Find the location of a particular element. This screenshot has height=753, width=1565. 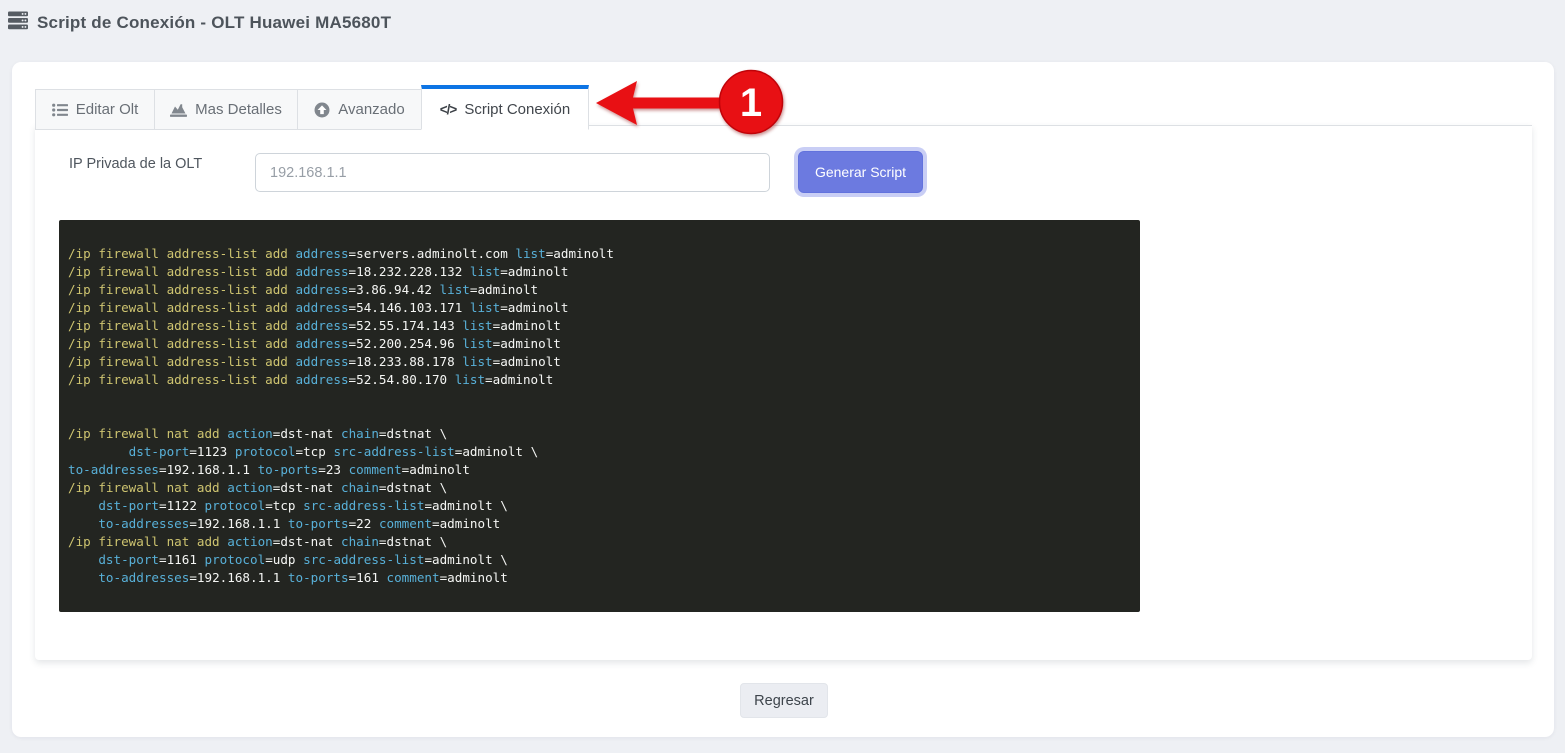

arrow-circle-up-icon is located at coordinates (322, 110).